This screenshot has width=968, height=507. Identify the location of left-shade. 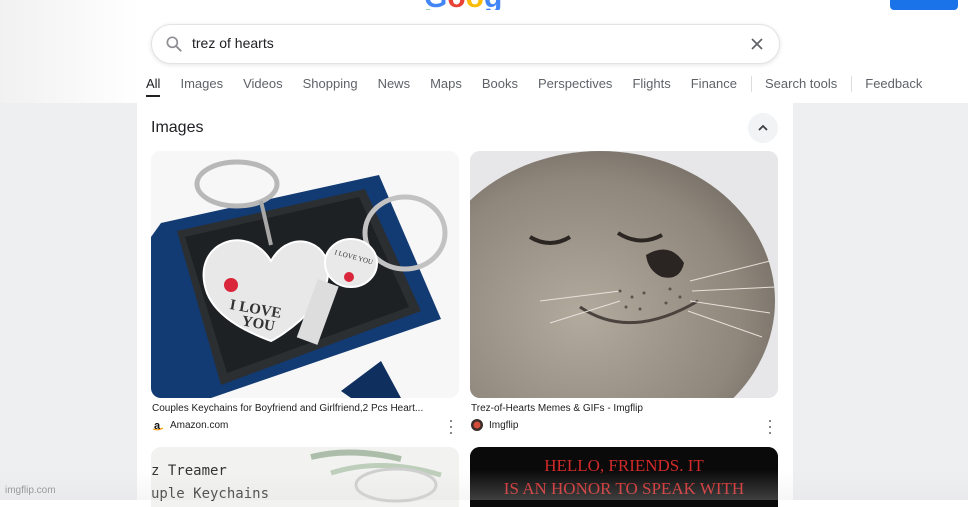
(70, 51).